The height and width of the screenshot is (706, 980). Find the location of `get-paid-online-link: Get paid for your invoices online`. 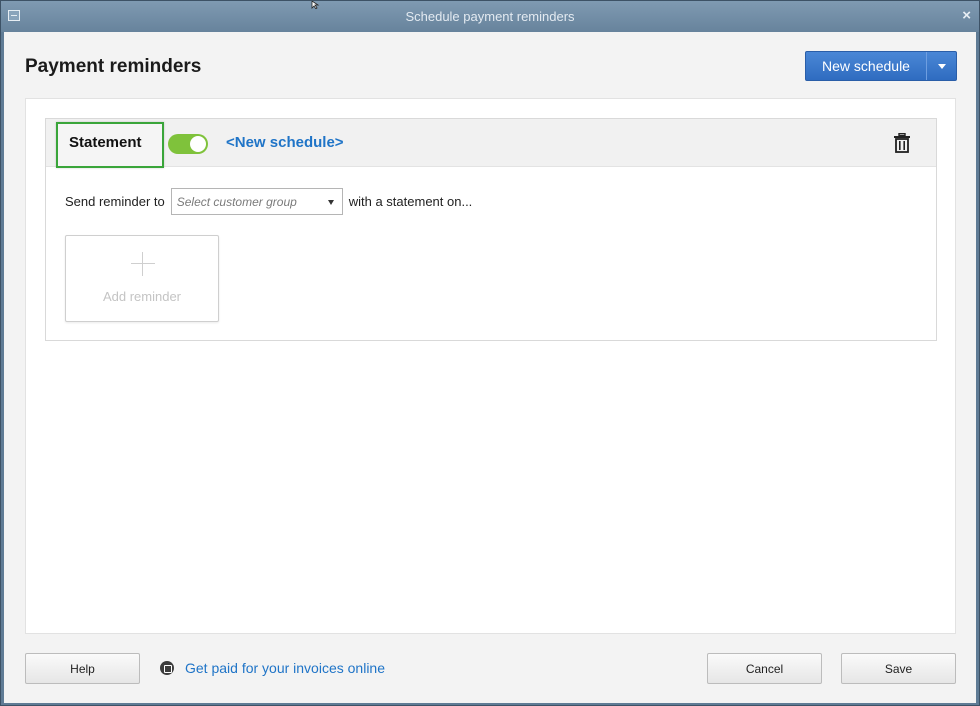

get-paid-online-link: Get paid for your invoices online is located at coordinates (285, 668).